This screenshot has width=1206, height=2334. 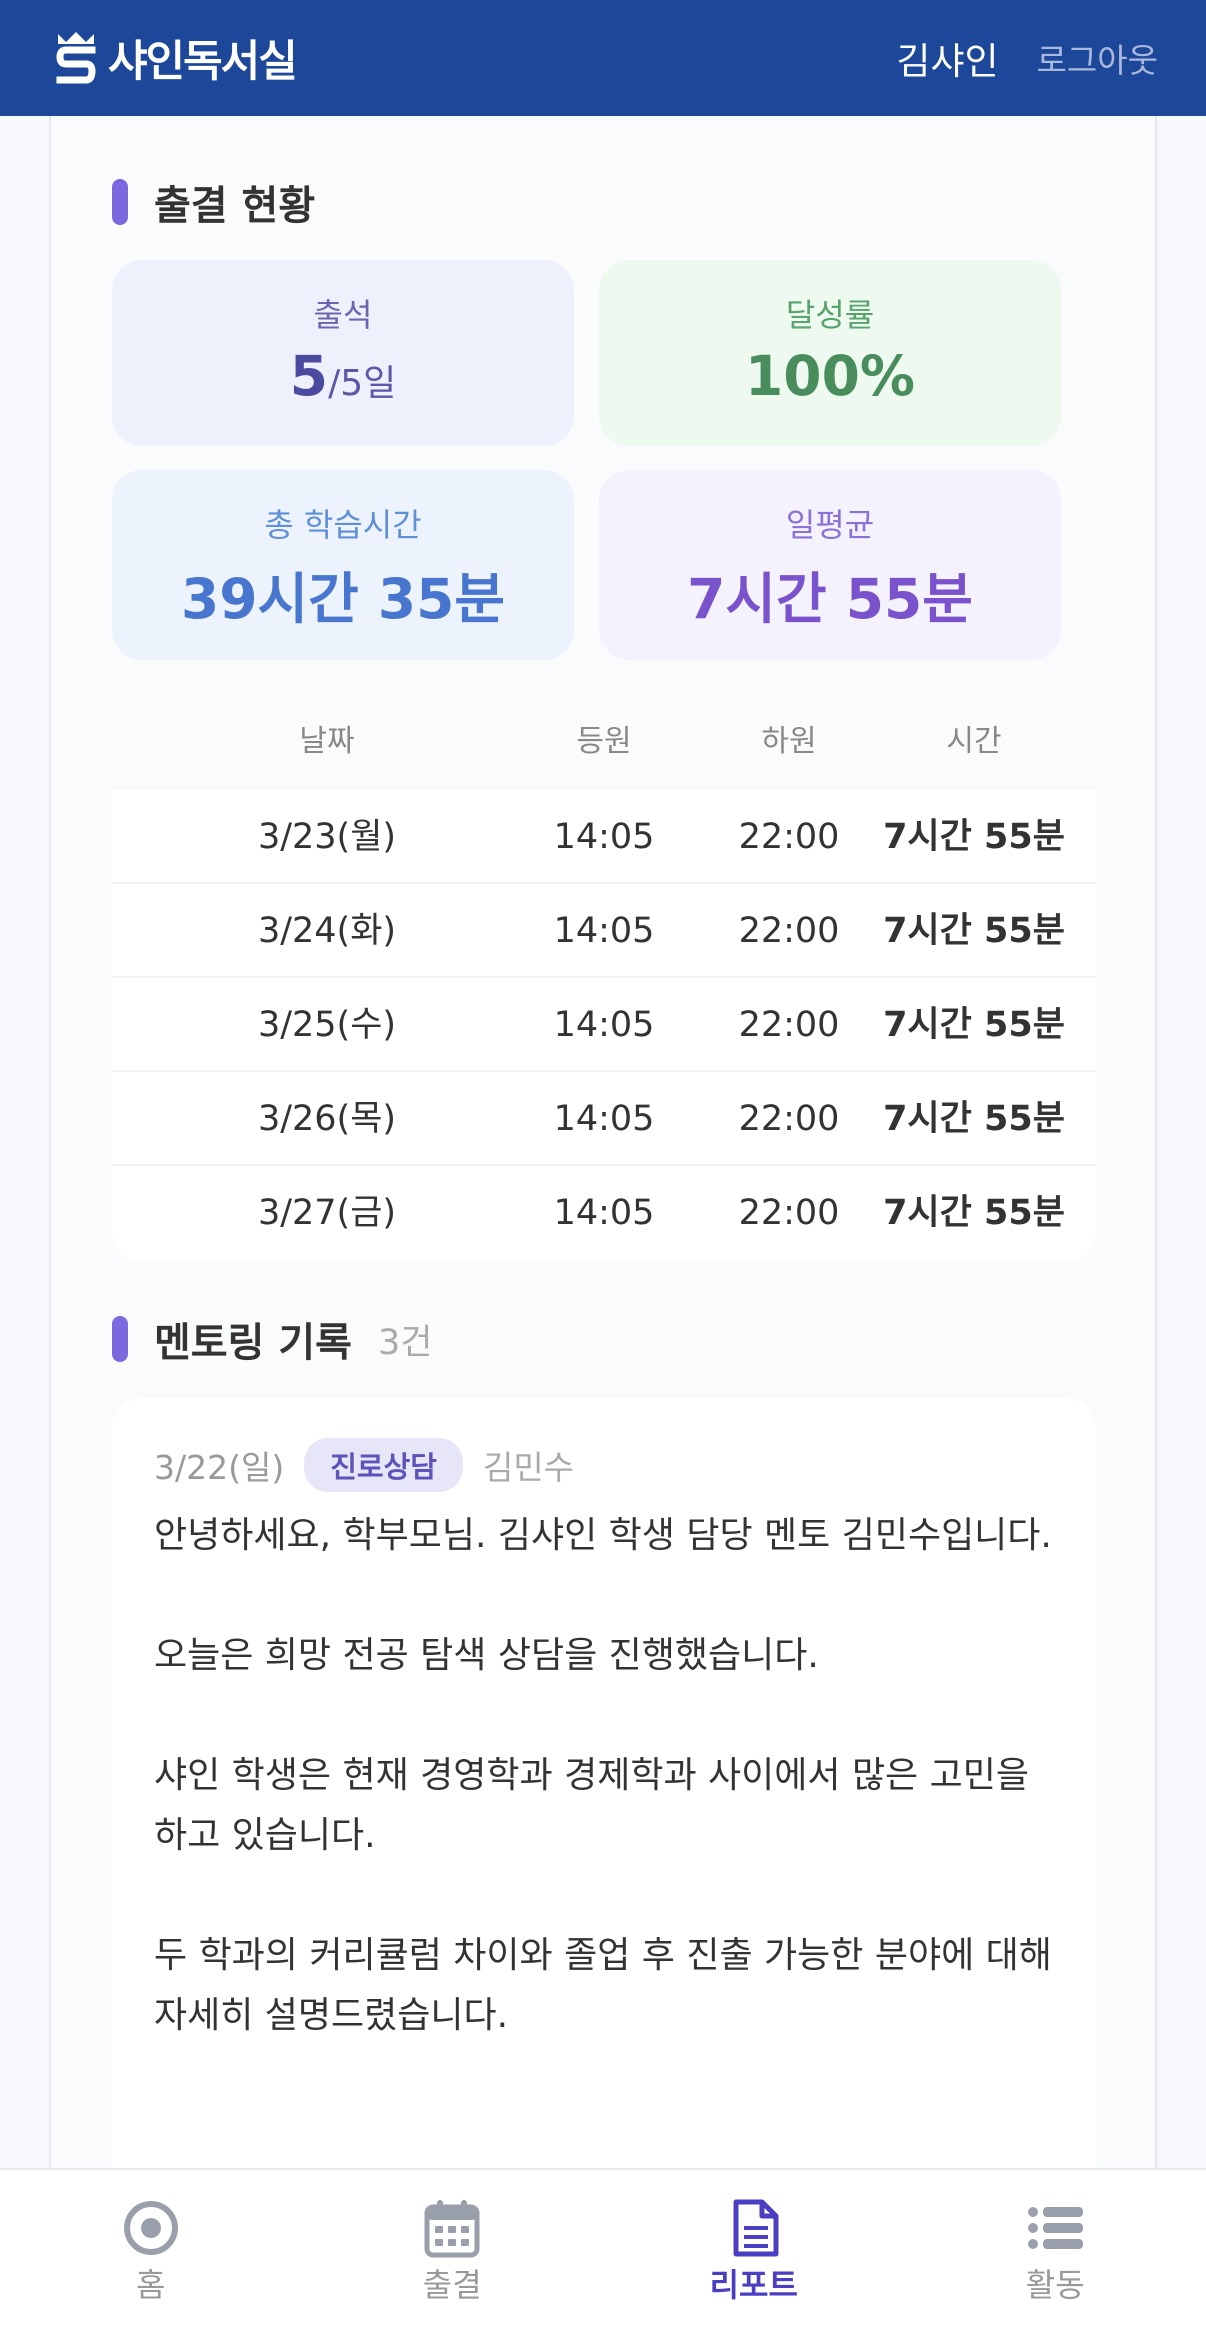 I want to click on mentoring-section-title: 멘토링 기록 3건, so click(x=272, y=1339).